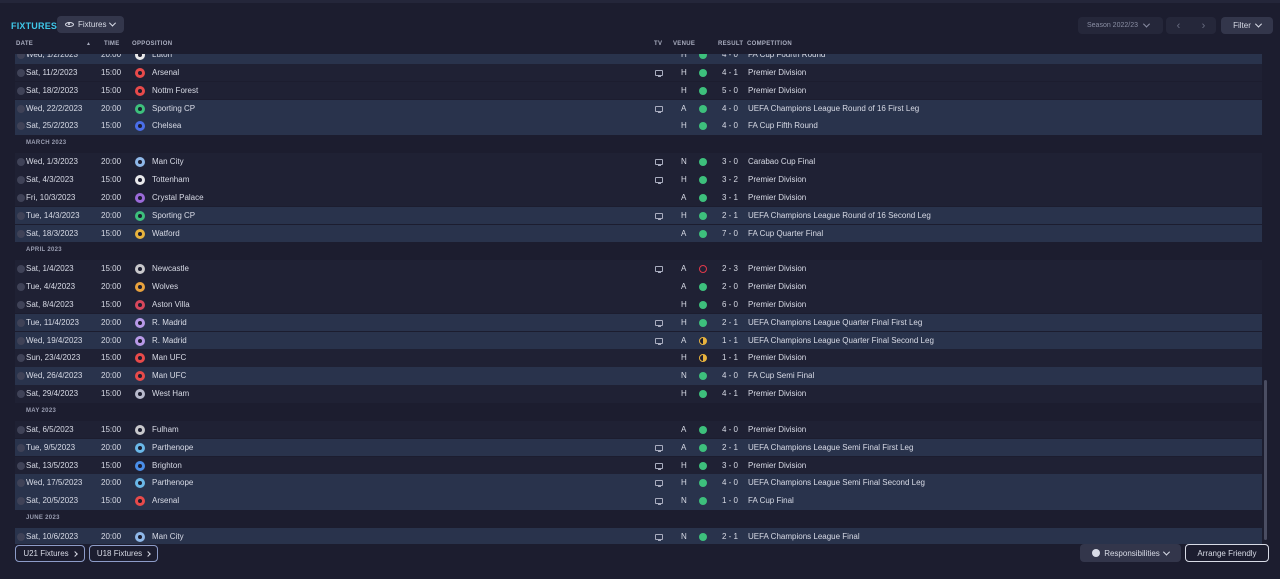 The width and height of the screenshot is (1280, 579). I want to click on responsibilities-button: Responsibilities, so click(1130, 553).